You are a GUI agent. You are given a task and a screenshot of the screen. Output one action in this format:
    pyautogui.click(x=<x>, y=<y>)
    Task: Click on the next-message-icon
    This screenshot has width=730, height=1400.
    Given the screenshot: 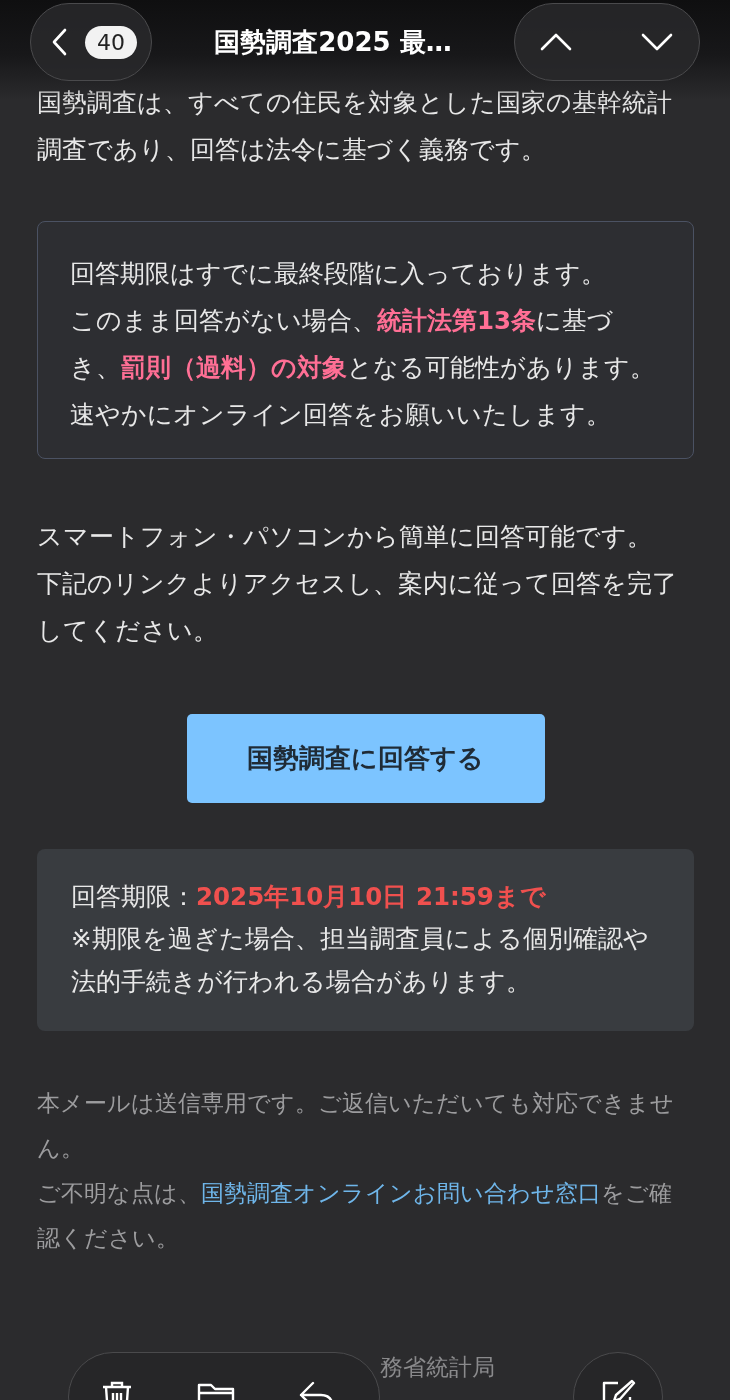 What is the action you would take?
    pyautogui.click(x=657, y=42)
    